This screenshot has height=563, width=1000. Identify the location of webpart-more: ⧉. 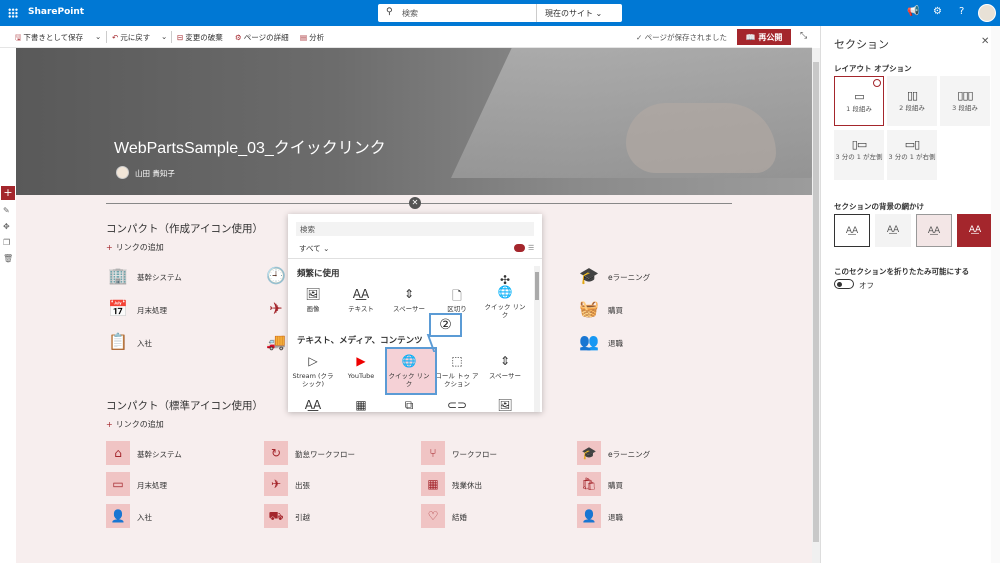
(409, 407).